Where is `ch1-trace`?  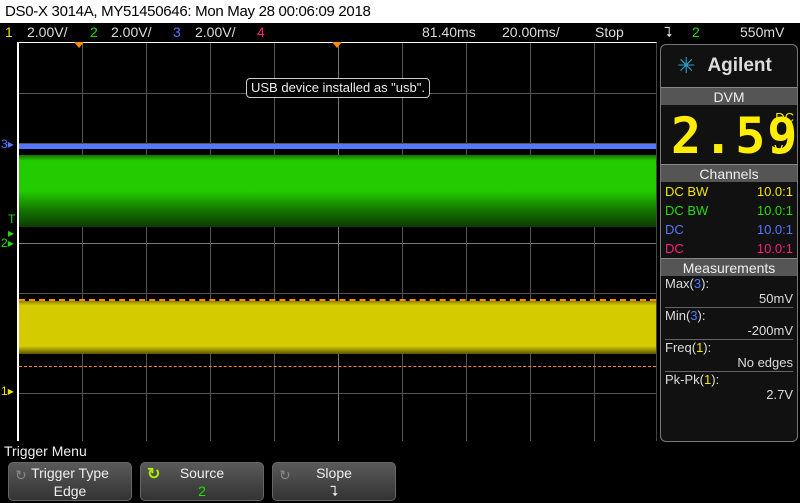 ch1-trace is located at coordinates (337, 327).